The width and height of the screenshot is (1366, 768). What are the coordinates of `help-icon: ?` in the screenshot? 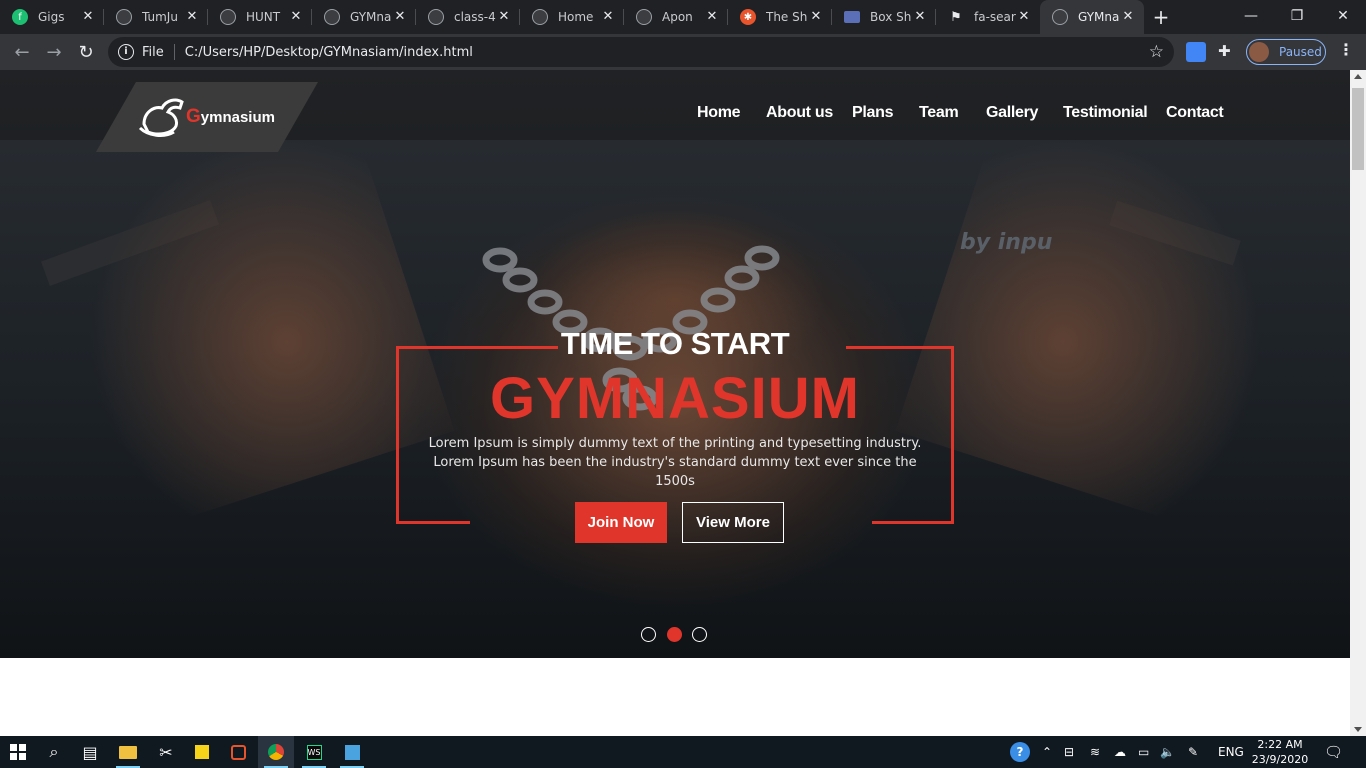 It's located at (1020, 752).